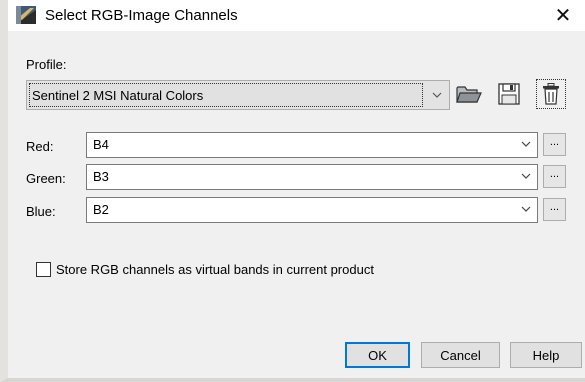  Describe the element at coordinates (546, 355) in the screenshot. I see `help-button: Help` at that location.